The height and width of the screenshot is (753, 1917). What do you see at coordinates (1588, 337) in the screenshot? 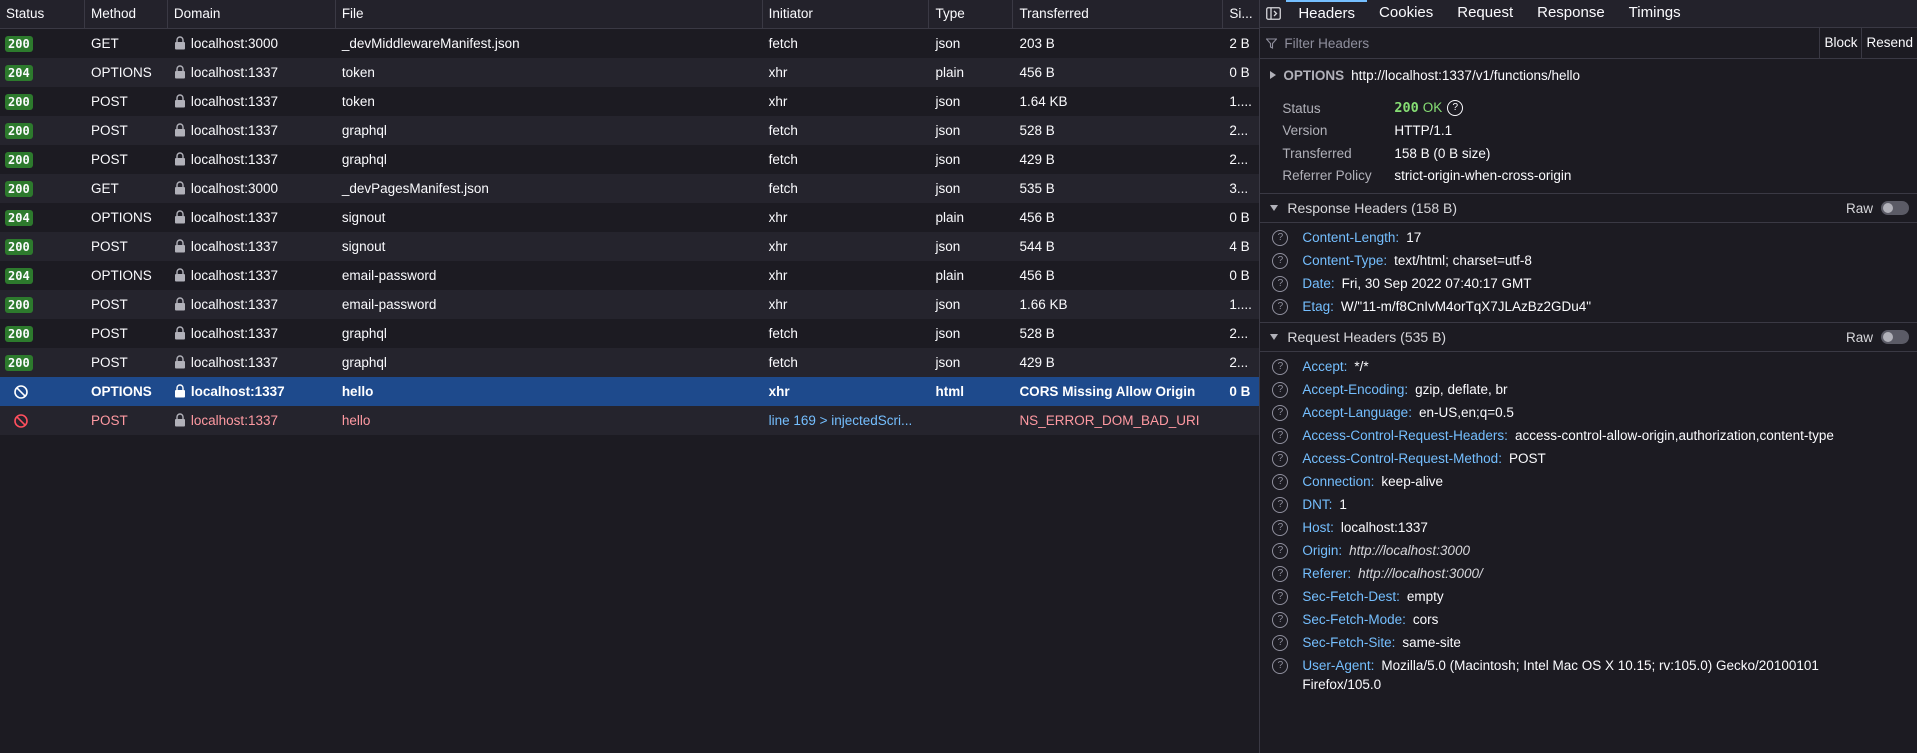
I see `request-headers-section: Request Headers (535 B) Raw` at bounding box center [1588, 337].